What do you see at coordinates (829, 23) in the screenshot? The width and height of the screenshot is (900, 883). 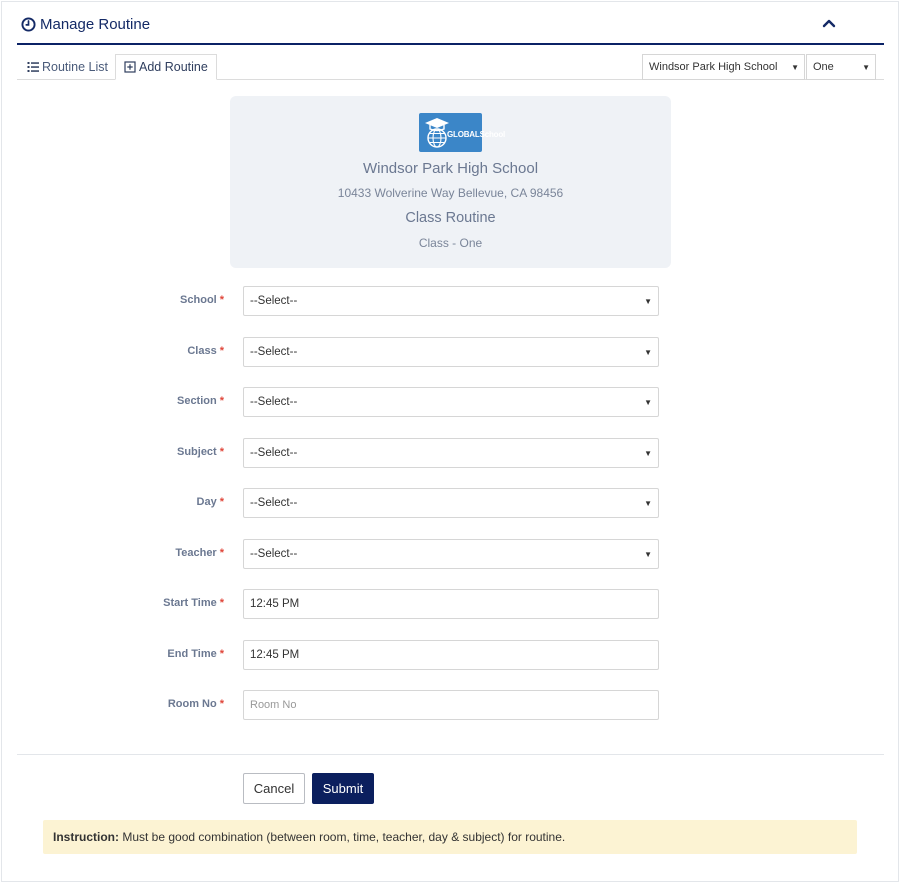 I see `chevron-up-icon` at bounding box center [829, 23].